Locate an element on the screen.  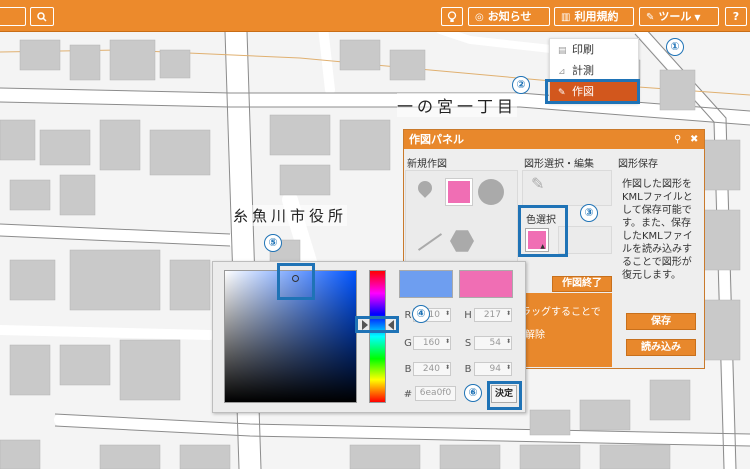
new-color-swatch is located at coordinates (486, 284).